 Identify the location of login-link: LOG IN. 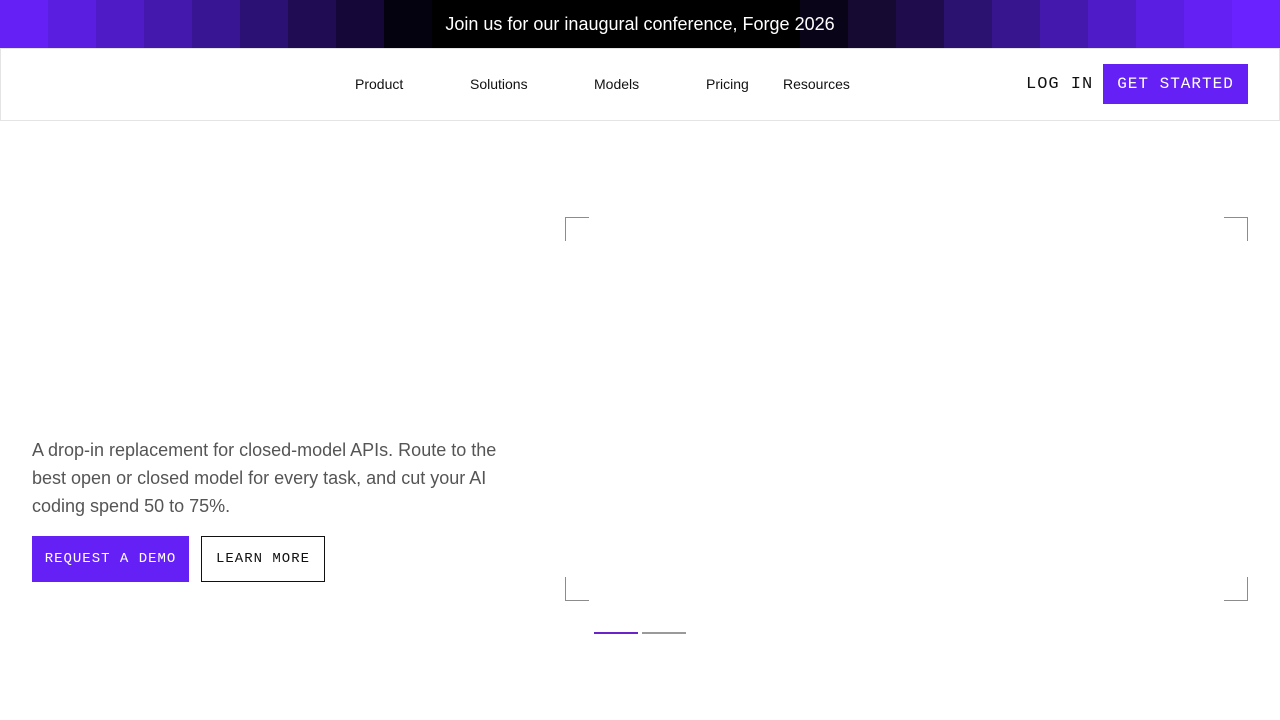
(1059, 84).